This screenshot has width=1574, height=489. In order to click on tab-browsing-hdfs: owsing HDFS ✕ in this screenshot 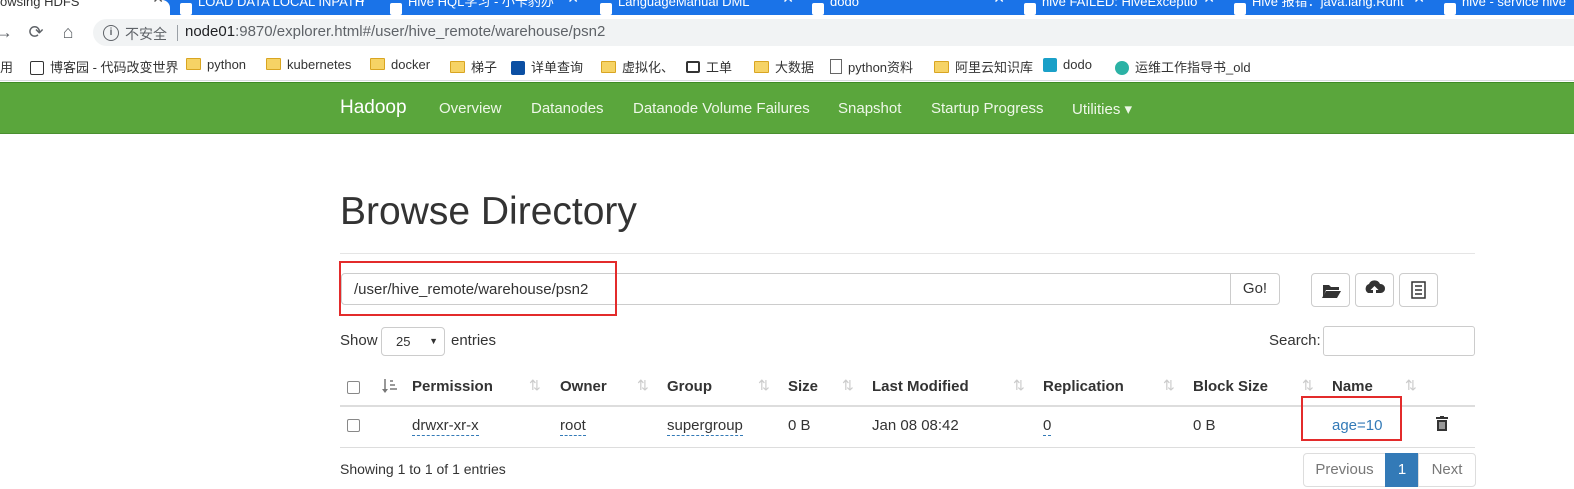, I will do `click(85, 7)`.